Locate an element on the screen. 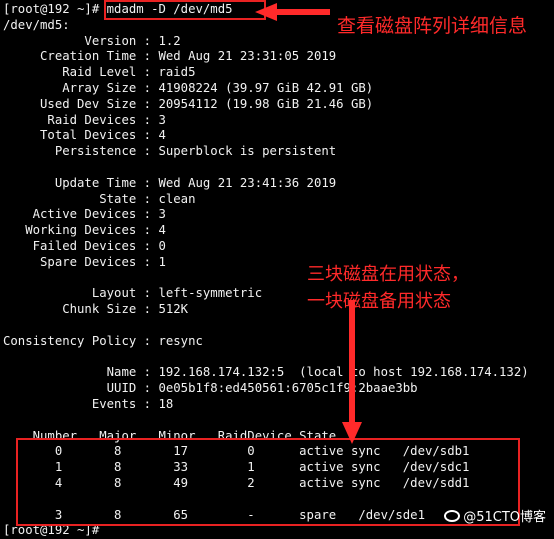 The height and width of the screenshot is (539, 554). command-annotation: 查看磁盘阵列详细信息 is located at coordinates (432, 26).